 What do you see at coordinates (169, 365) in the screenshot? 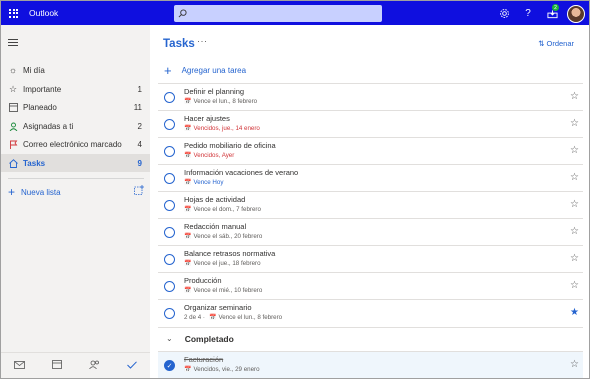
I see `completed-checkbox: ✓` at bounding box center [169, 365].